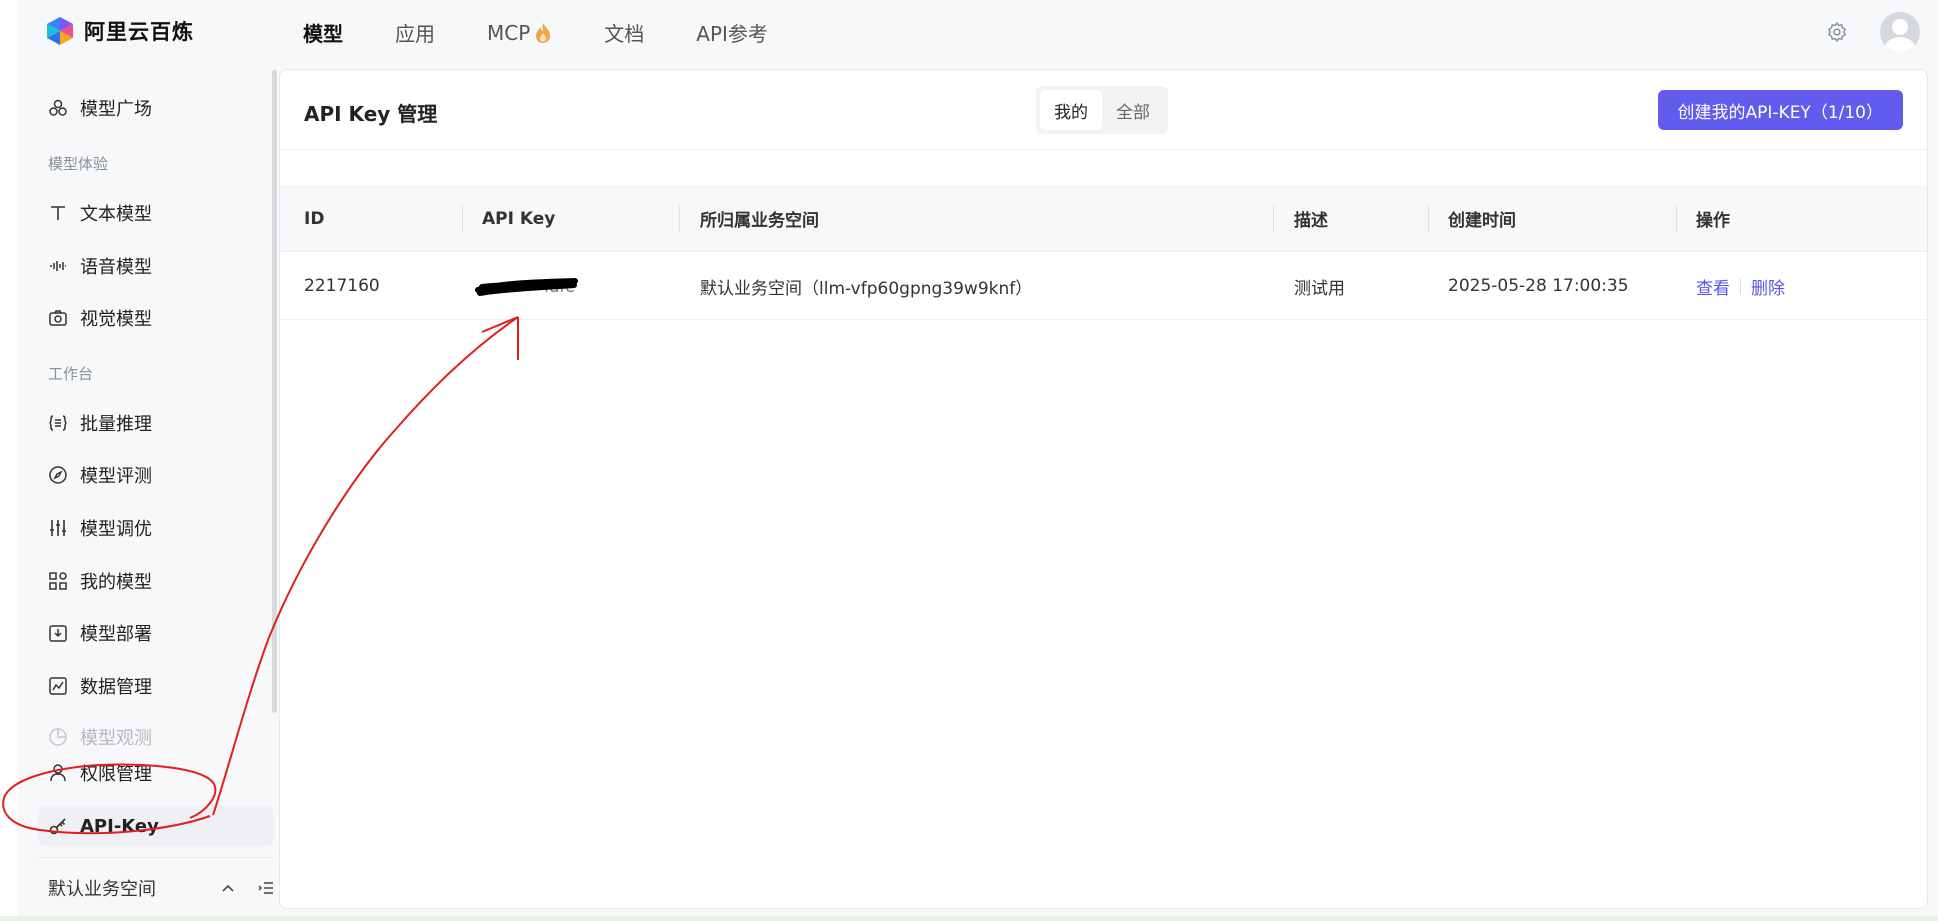 The image size is (1938, 921). Describe the element at coordinates (1837, 32) in the screenshot. I see `gear-icon` at that location.